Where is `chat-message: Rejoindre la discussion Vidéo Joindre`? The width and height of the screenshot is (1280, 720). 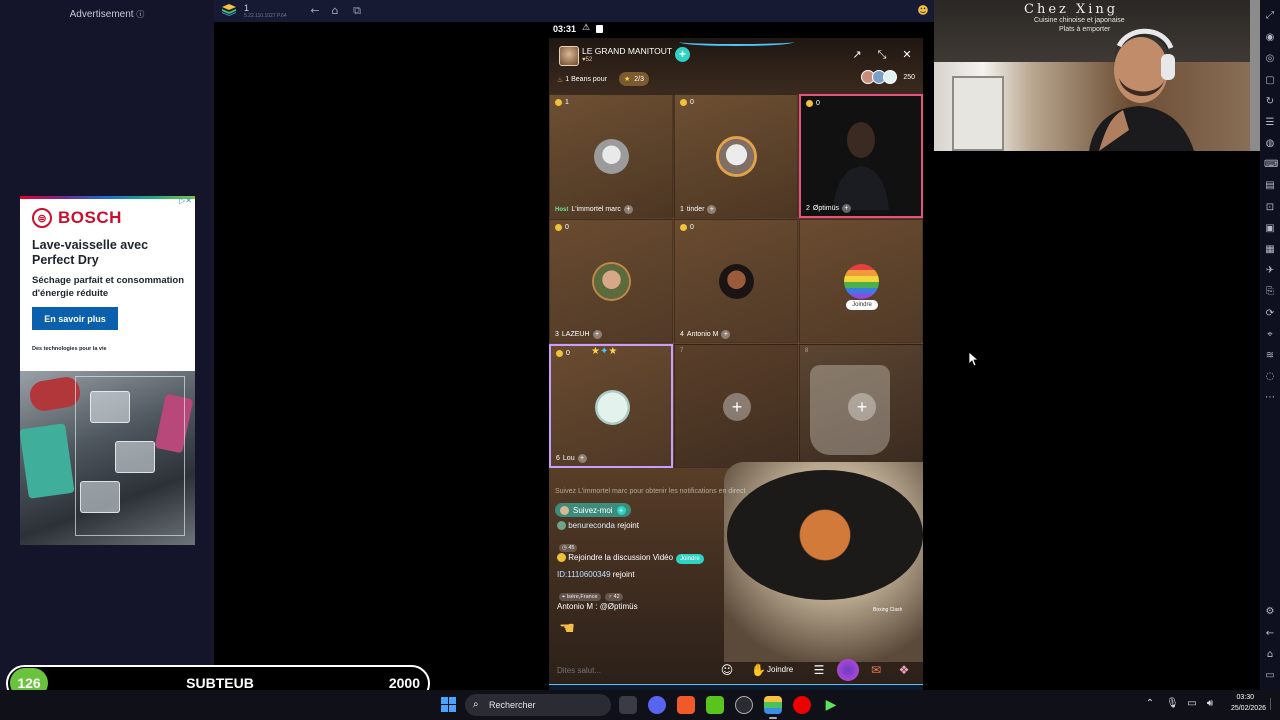
chat-message: Rejoindre la discussion Vidéo Joindre is located at coordinates (630, 558).